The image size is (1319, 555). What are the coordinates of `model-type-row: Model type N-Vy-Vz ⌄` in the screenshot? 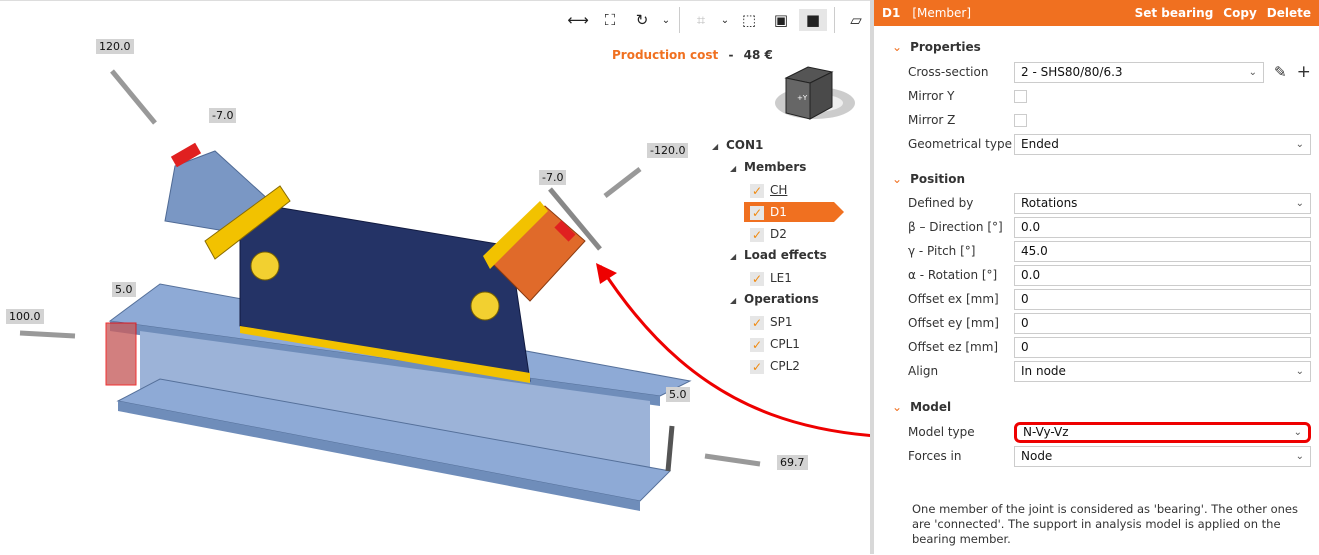 It's located at (1109, 432).